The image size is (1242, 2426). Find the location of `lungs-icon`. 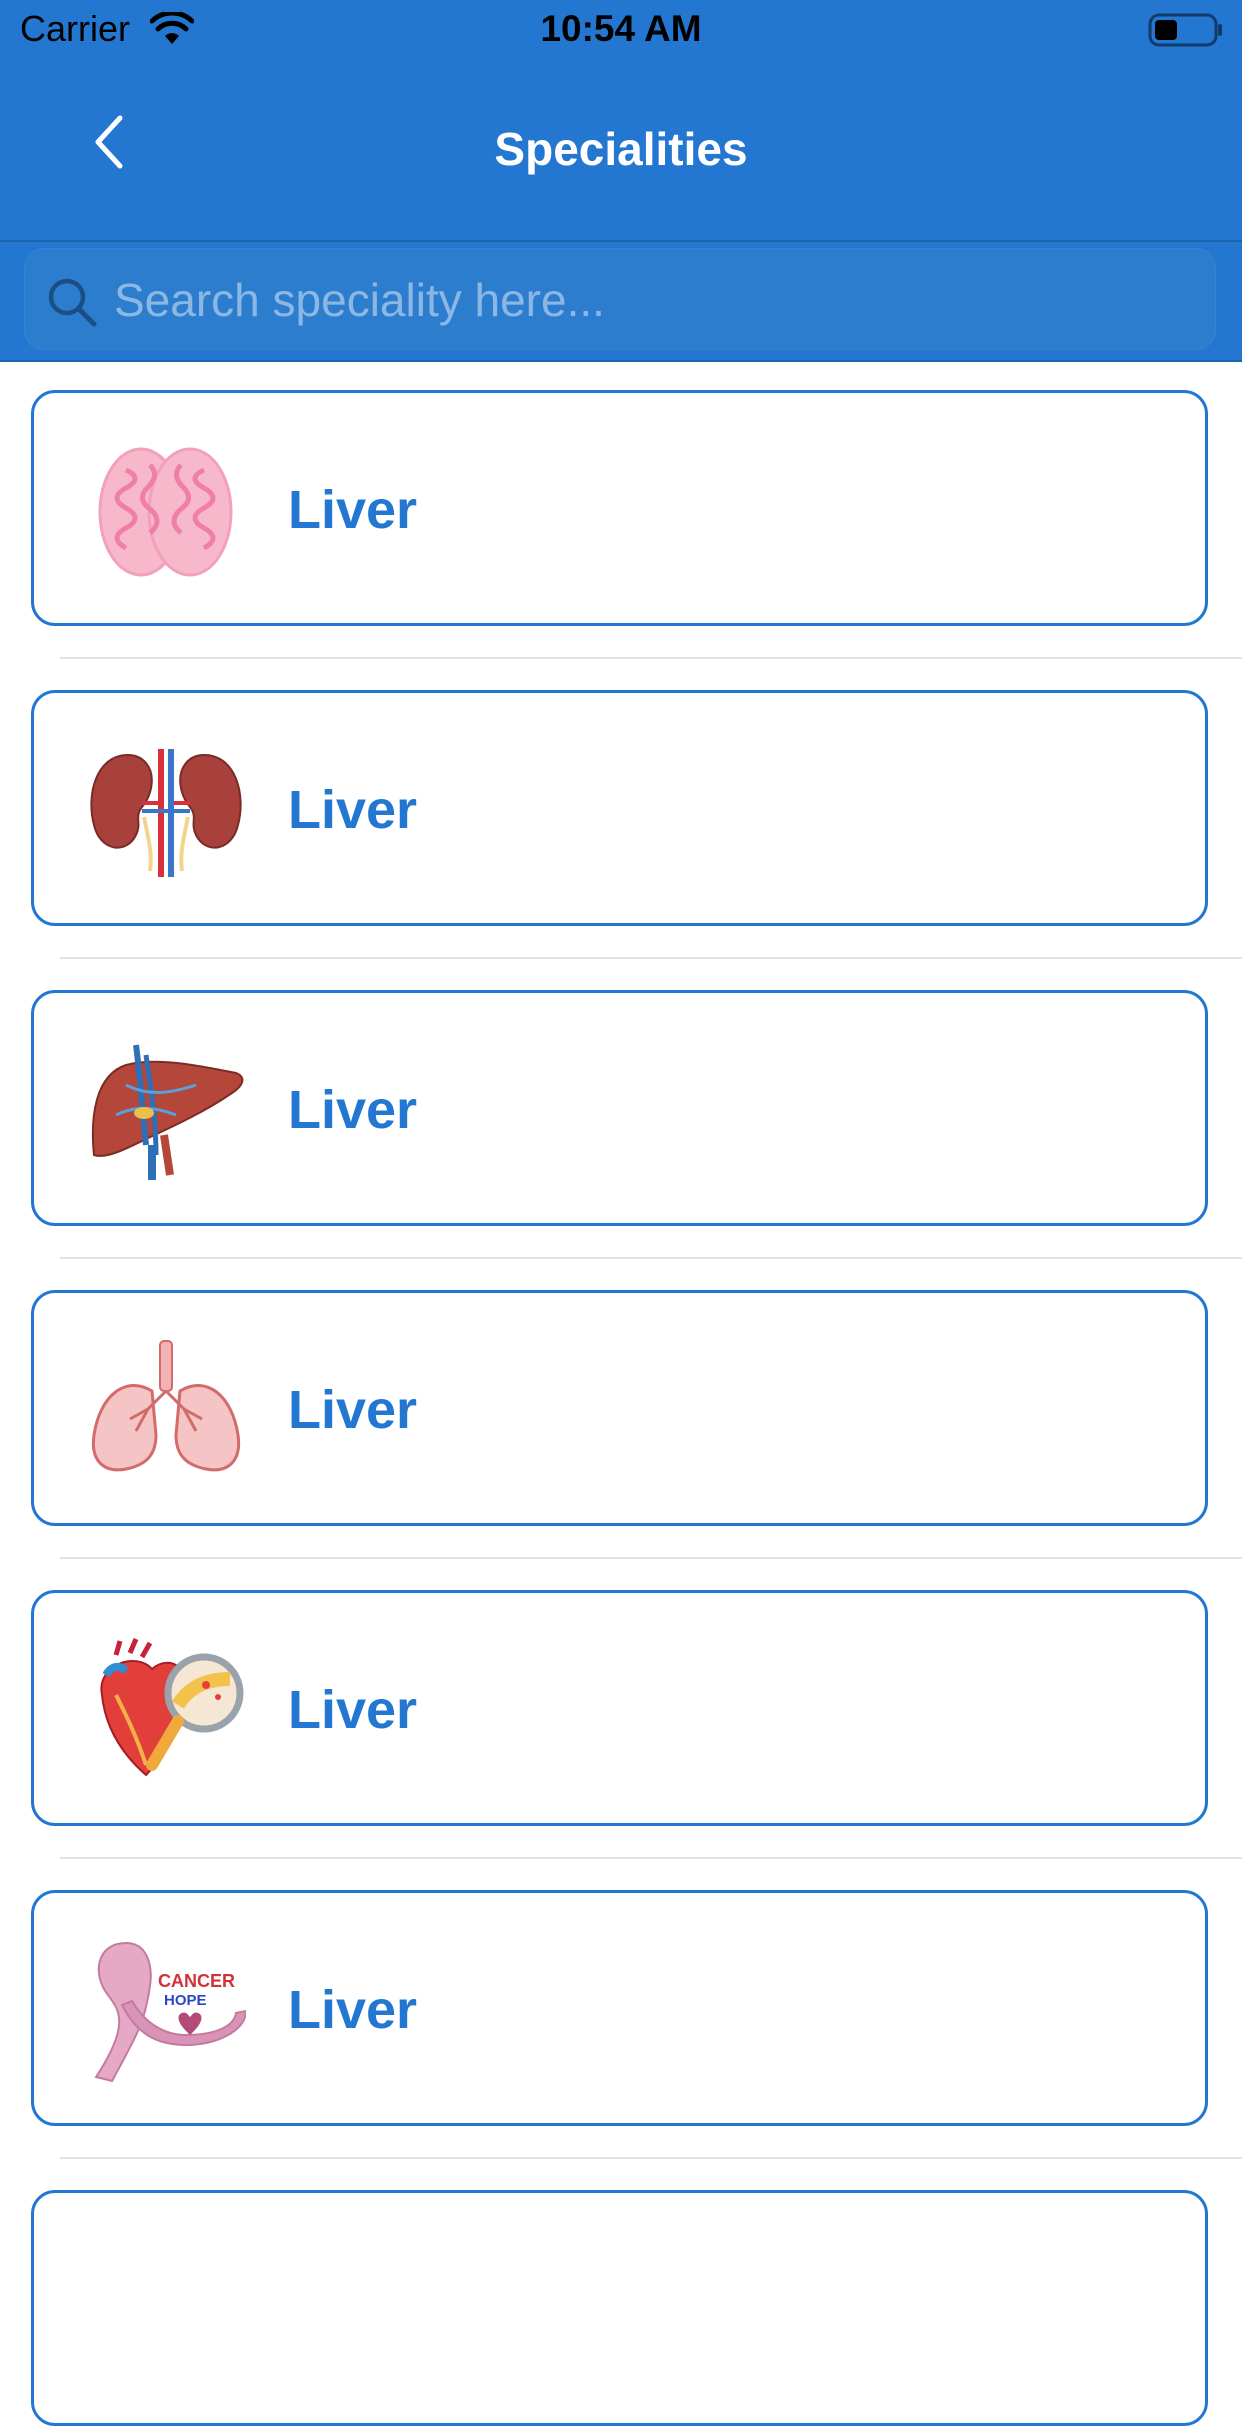

lungs-icon is located at coordinates (166, 1410).